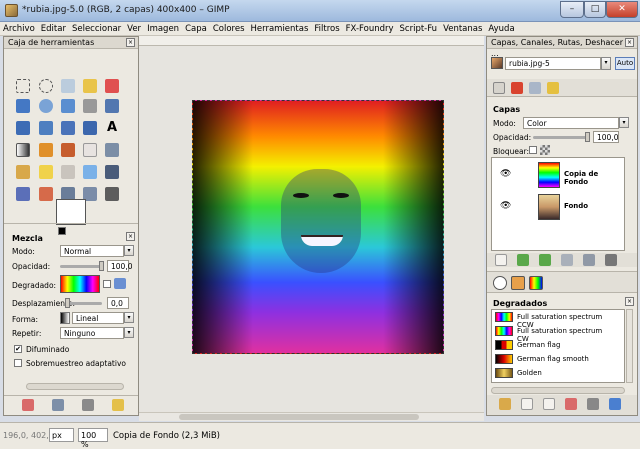  What do you see at coordinates (130, 236) in the screenshot?
I see `options-close-icon: ×` at bounding box center [130, 236].